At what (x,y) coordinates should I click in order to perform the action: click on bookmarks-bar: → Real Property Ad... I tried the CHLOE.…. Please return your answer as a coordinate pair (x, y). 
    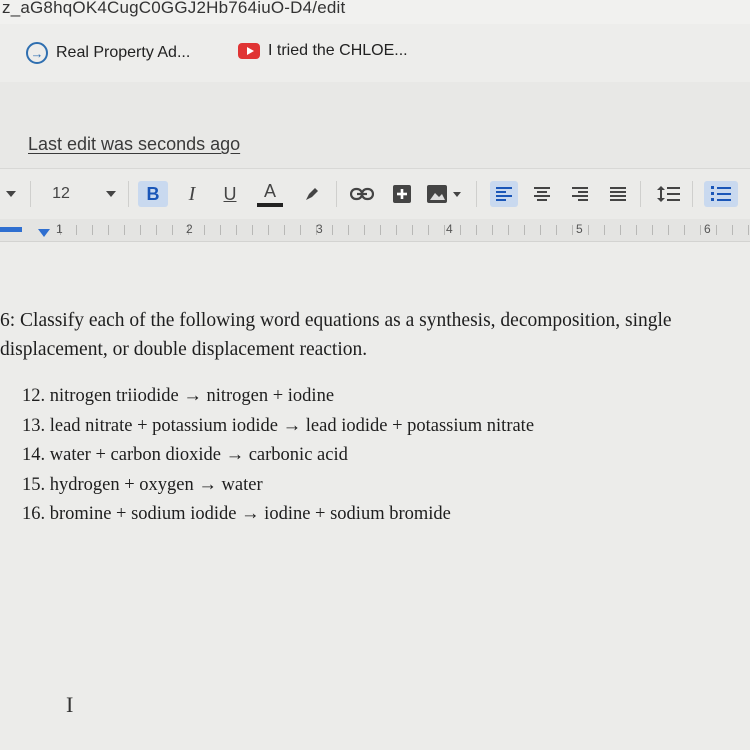
    Looking at the image, I should click on (375, 53).